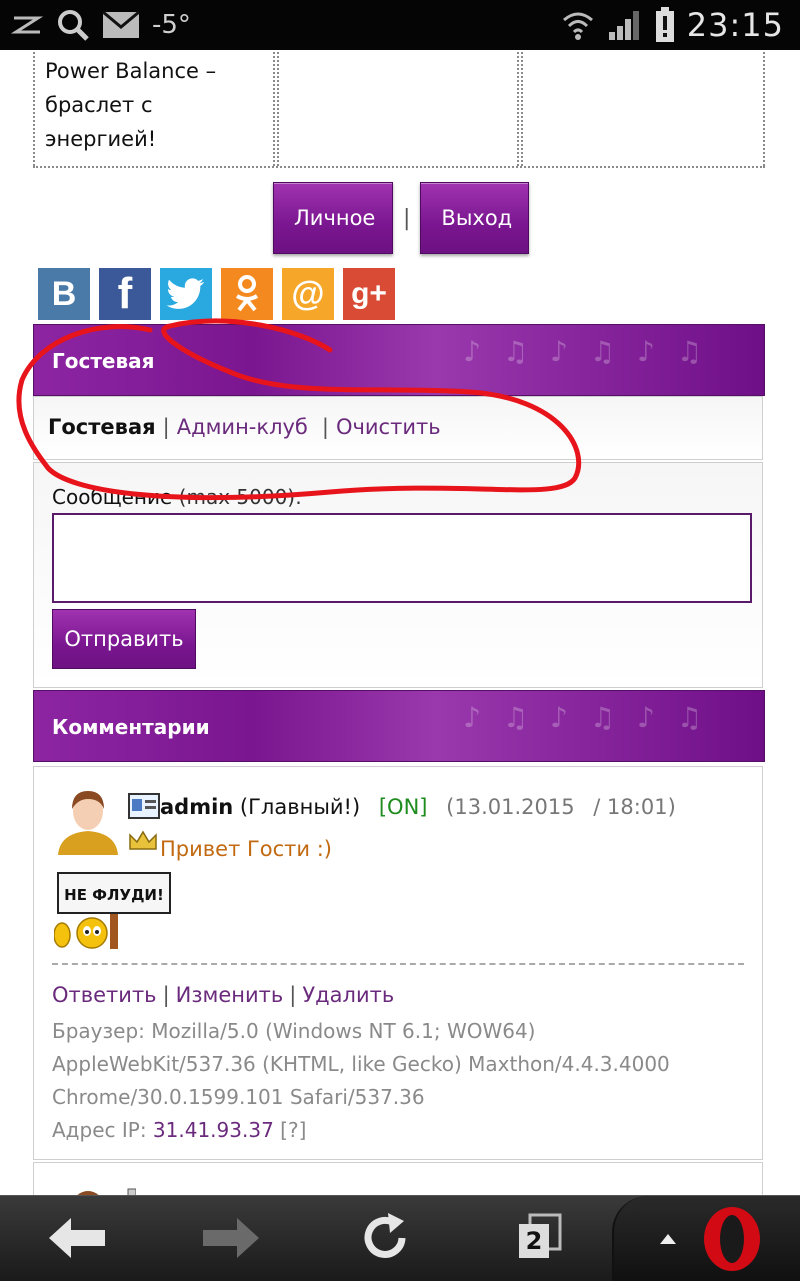 Image resolution: width=800 pixels, height=1281 pixels. Describe the element at coordinates (400, 25) in the screenshot. I see `status-bar: -5° 23:15` at that location.